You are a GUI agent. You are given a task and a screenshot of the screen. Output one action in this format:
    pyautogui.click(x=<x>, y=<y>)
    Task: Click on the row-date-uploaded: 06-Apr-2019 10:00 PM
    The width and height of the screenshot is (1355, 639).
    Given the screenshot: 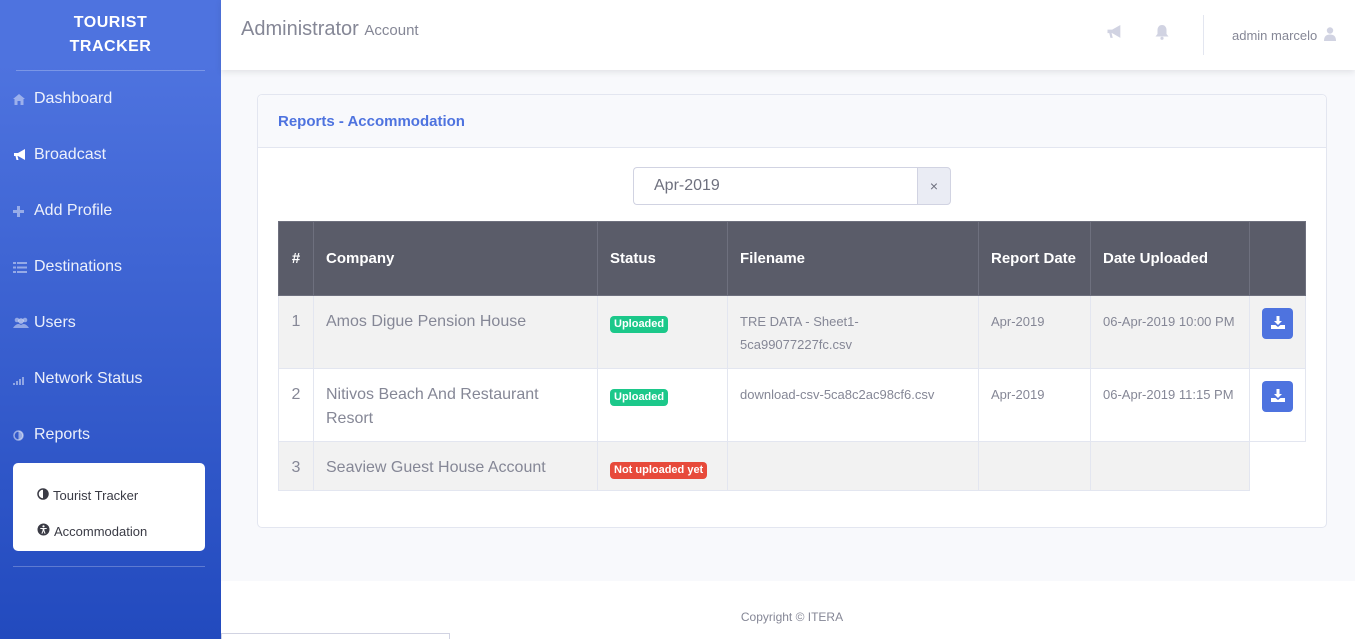 What is the action you would take?
    pyautogui.click(x=1170, y=332)
    